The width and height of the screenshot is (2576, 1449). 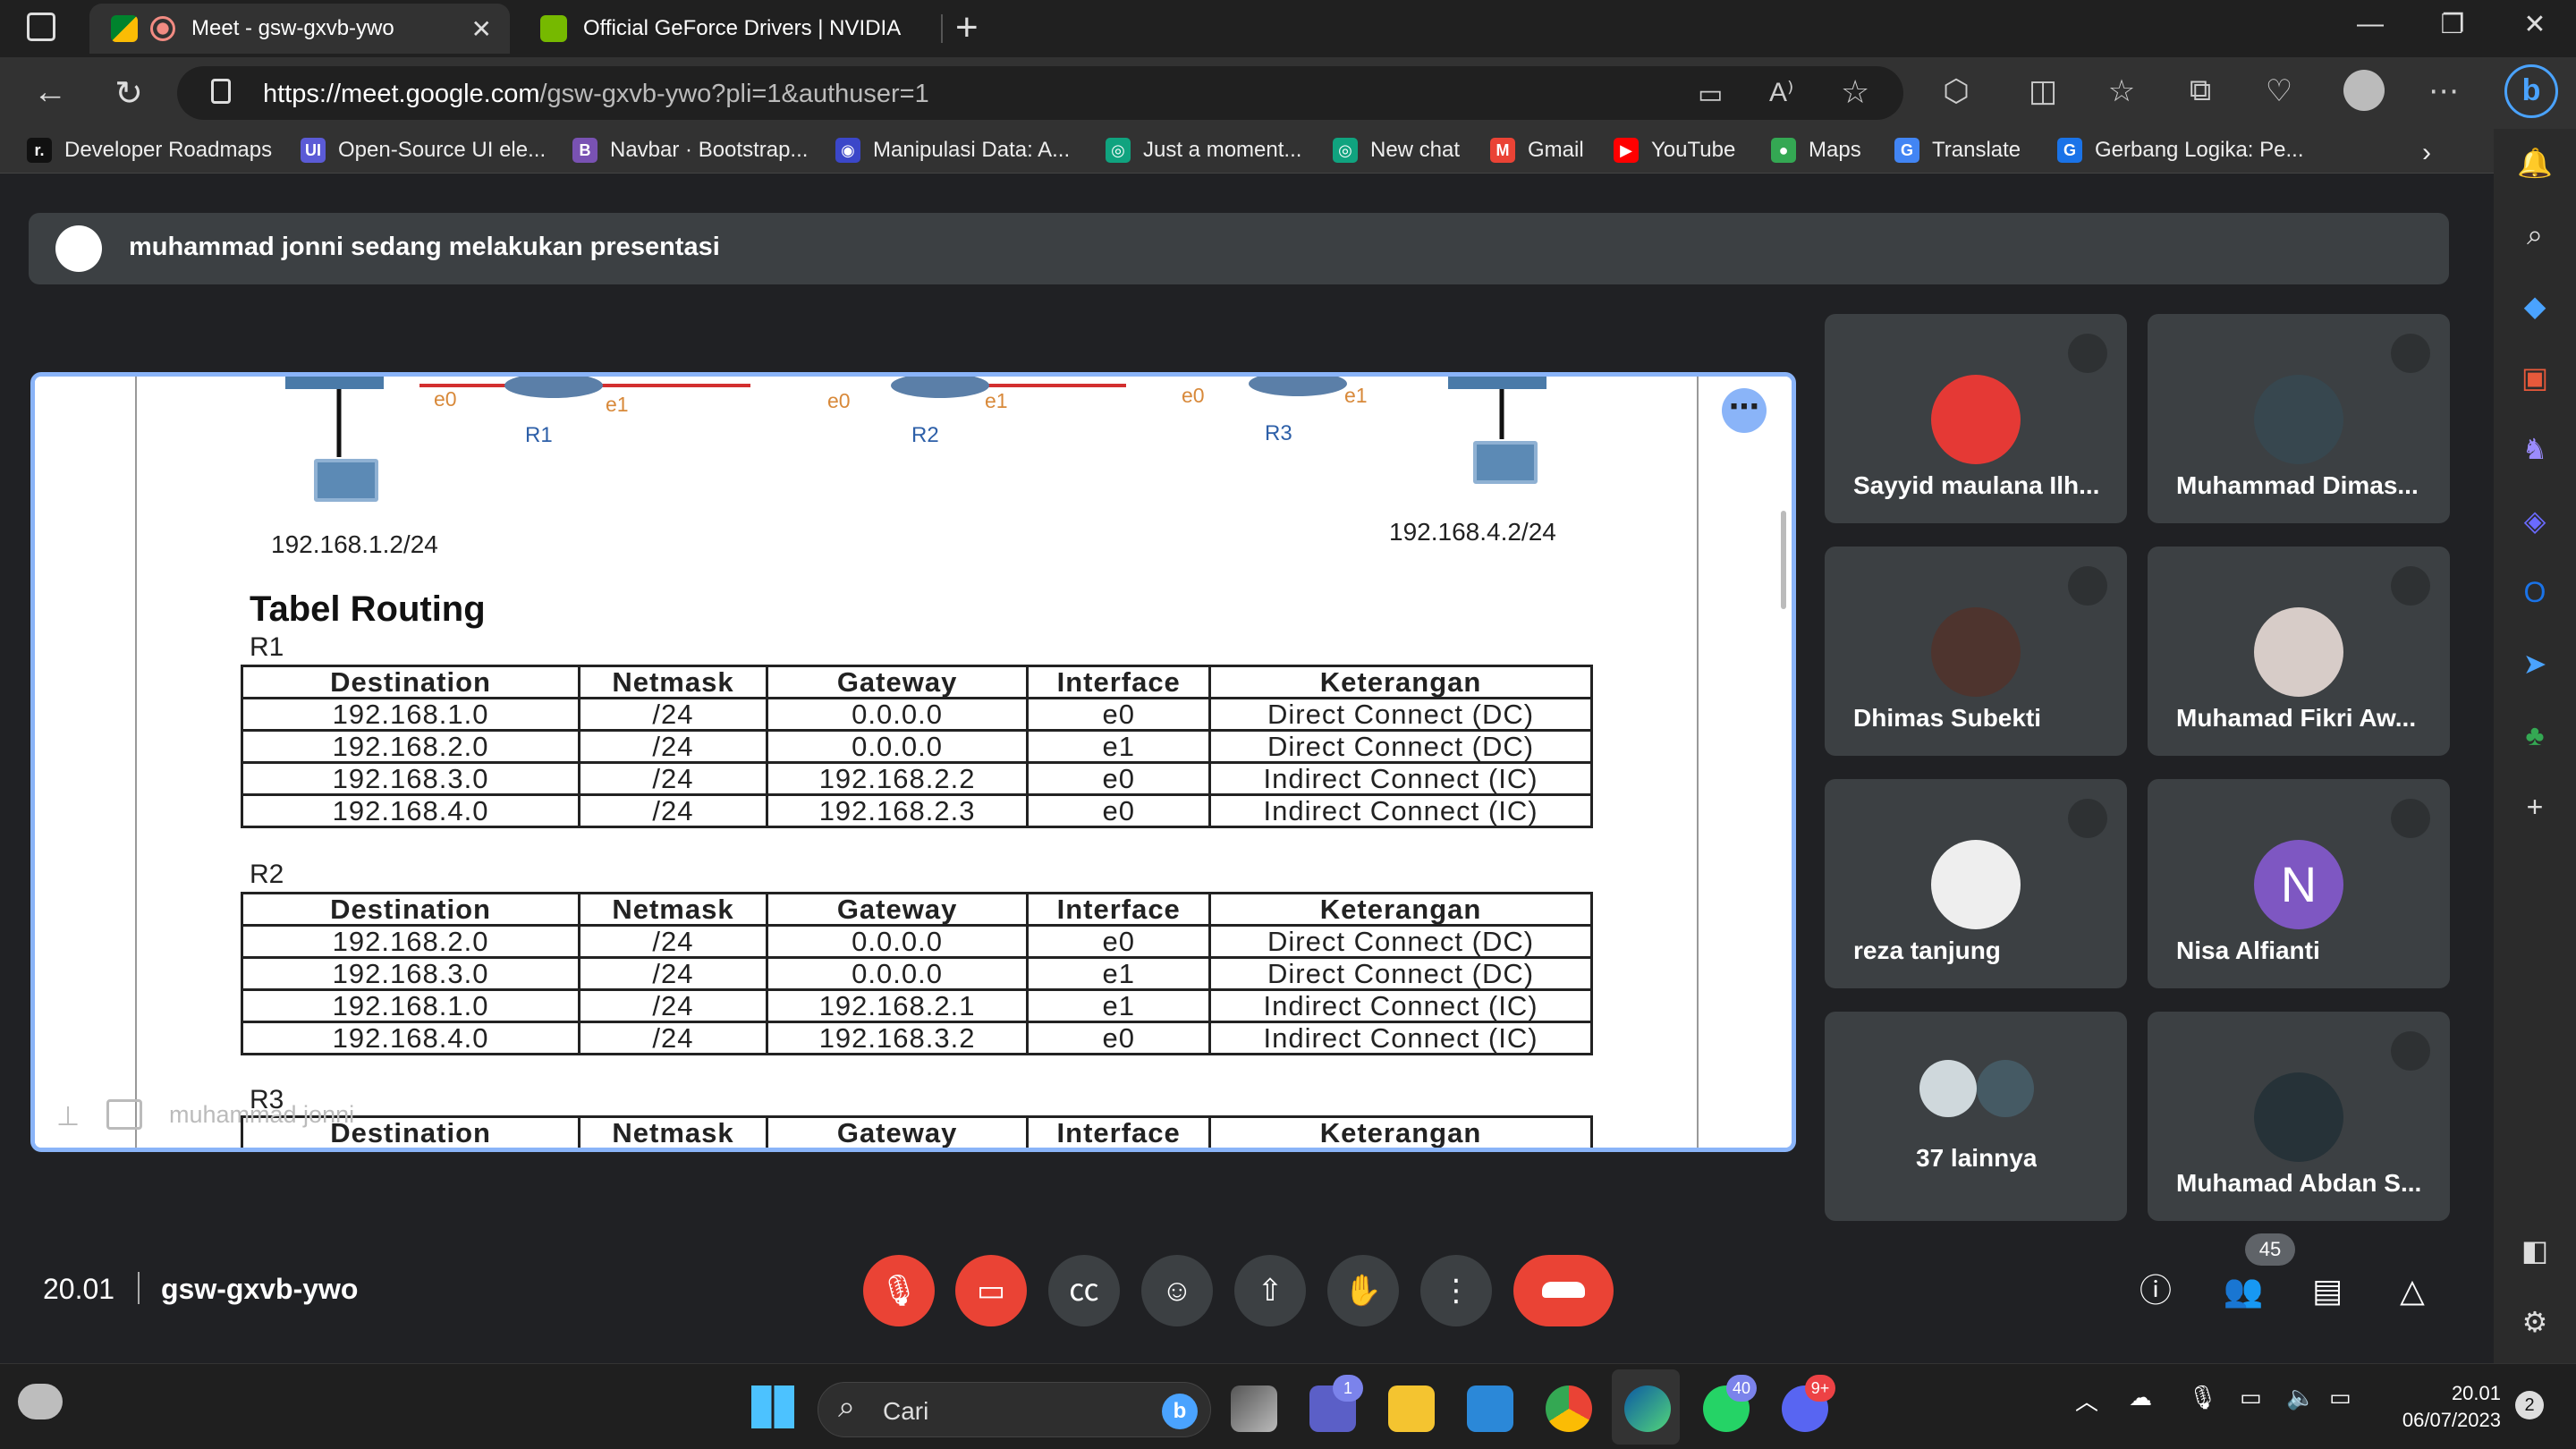 I want to click on volume-icon: 🔈, so click(x=2300, y=1397).